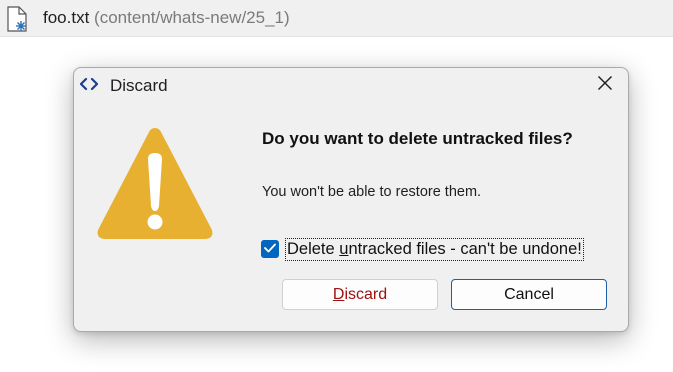 The height and width of the screenshot is (372, 673). What do you see at coordinates (66, 17) in the screenshot?
I see `file-name: foo.txt` at bounding box center [66, 17].